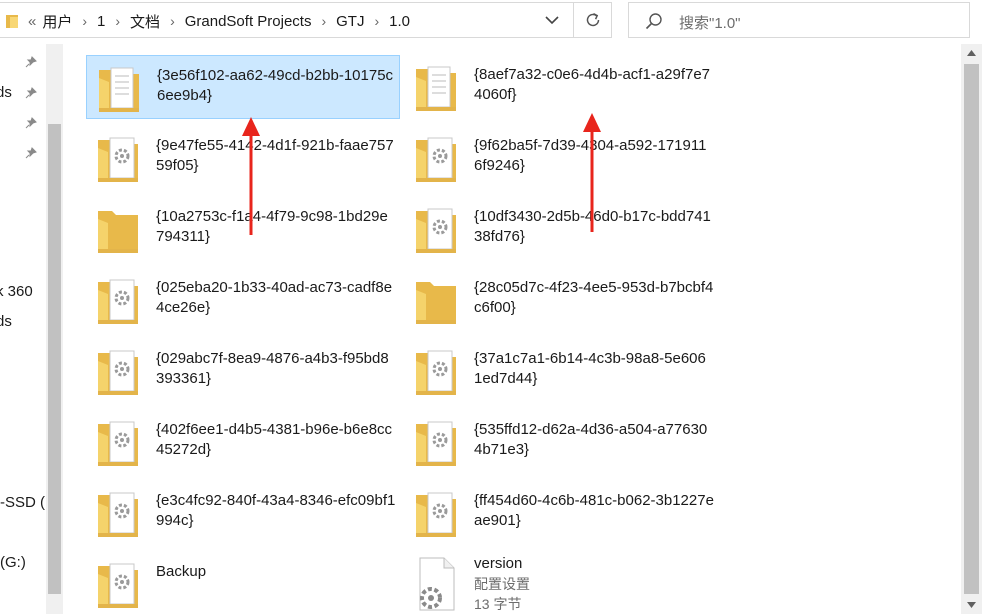 The image size is (982, 616). What do you see at coordinates (22, 502) in the screenshot?
I see `nav-item-ssd-drive: -SSD (` at bounding box center [22, 502].